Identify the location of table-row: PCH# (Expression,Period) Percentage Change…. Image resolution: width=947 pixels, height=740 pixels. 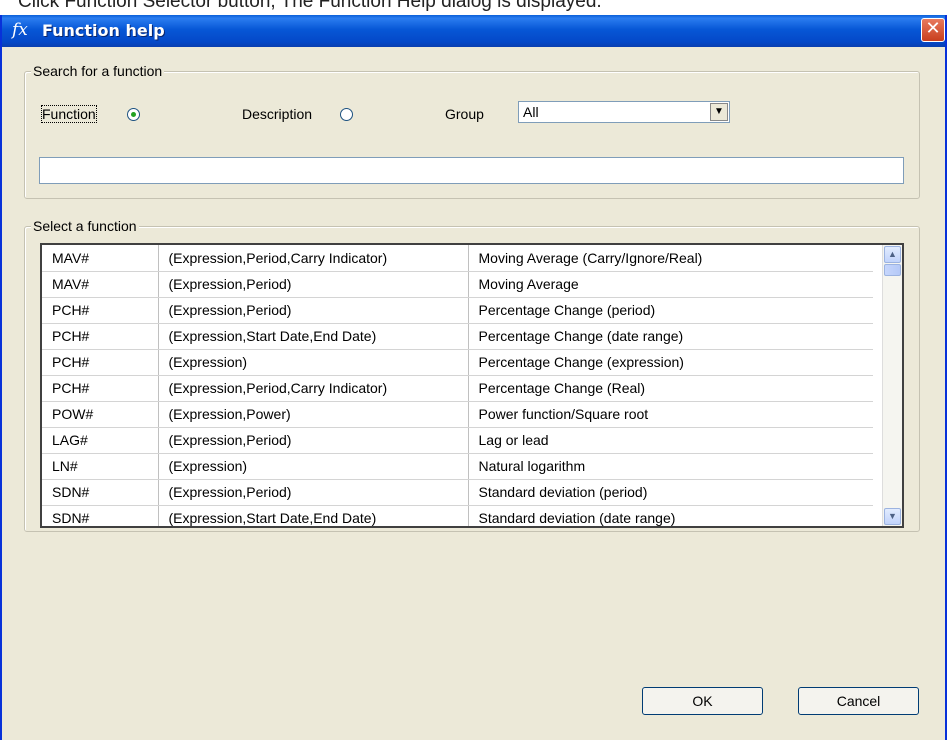
(457, 310).